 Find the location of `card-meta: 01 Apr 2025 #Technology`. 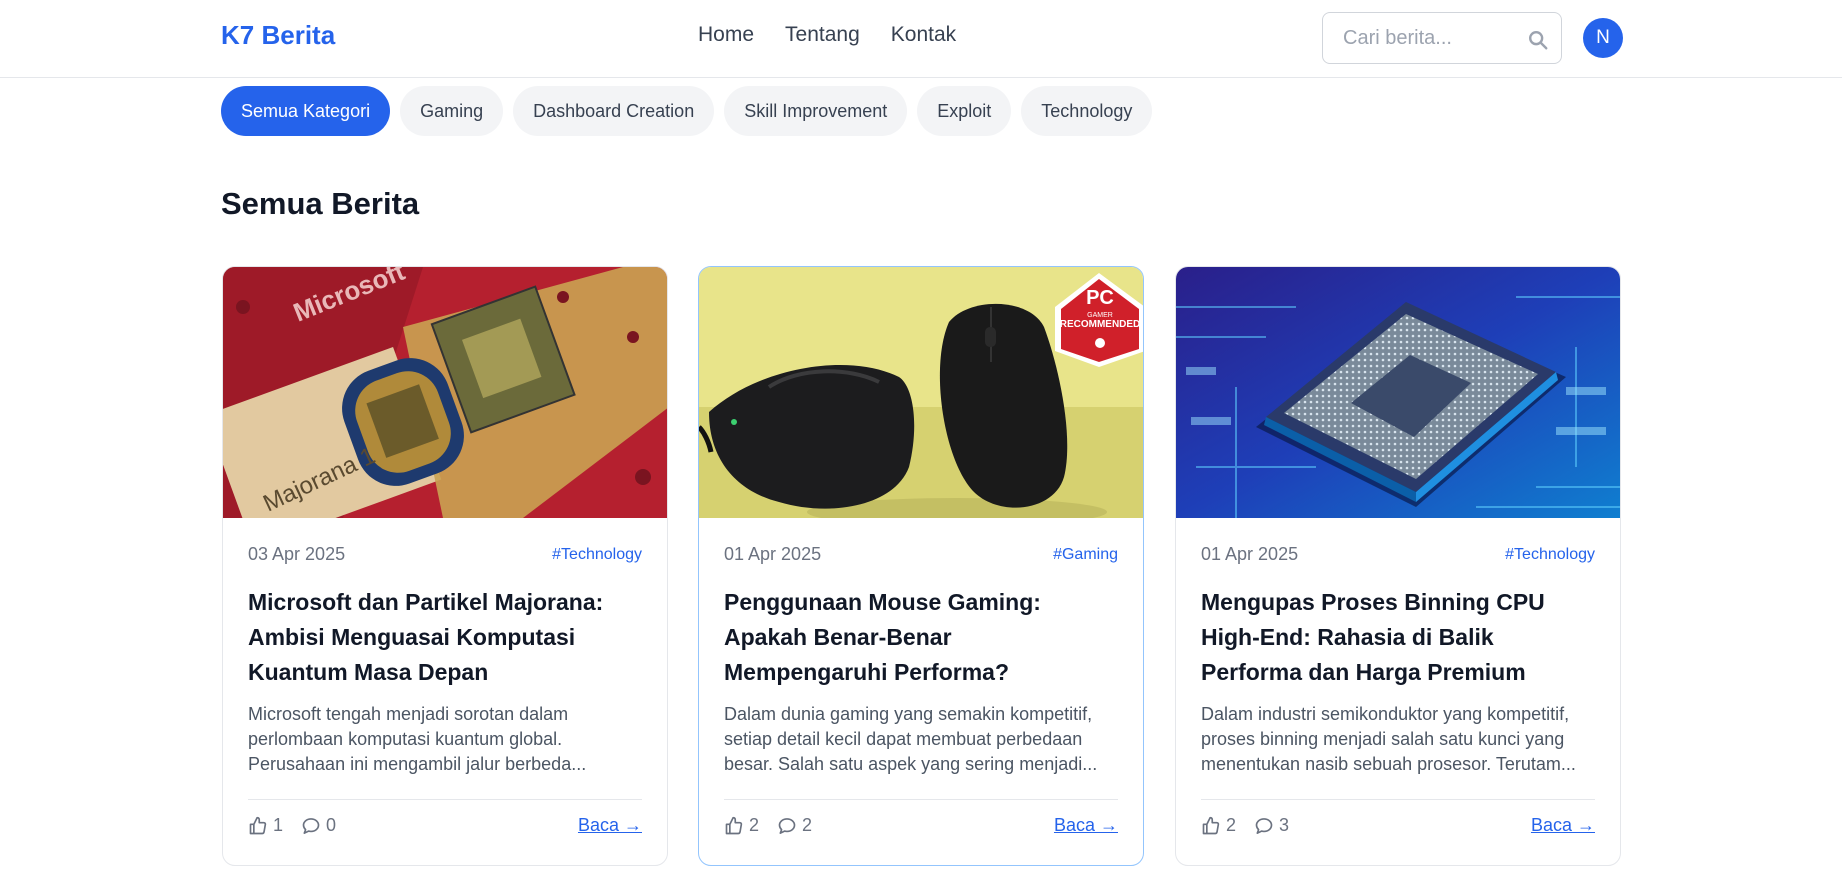

card-meta: 01 Apr 2025 #Technology is located at coordinates (1398, 554).